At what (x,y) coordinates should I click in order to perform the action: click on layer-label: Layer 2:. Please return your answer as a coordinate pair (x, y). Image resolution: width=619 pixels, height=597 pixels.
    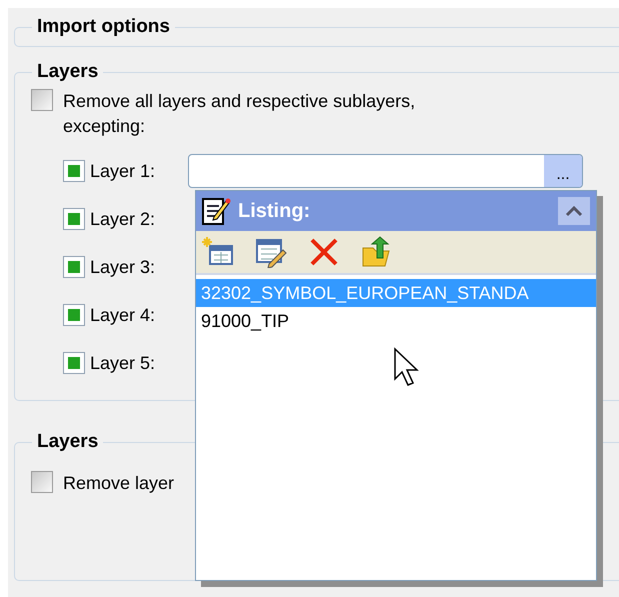
    Looking at the image, I should click on (123, 219).